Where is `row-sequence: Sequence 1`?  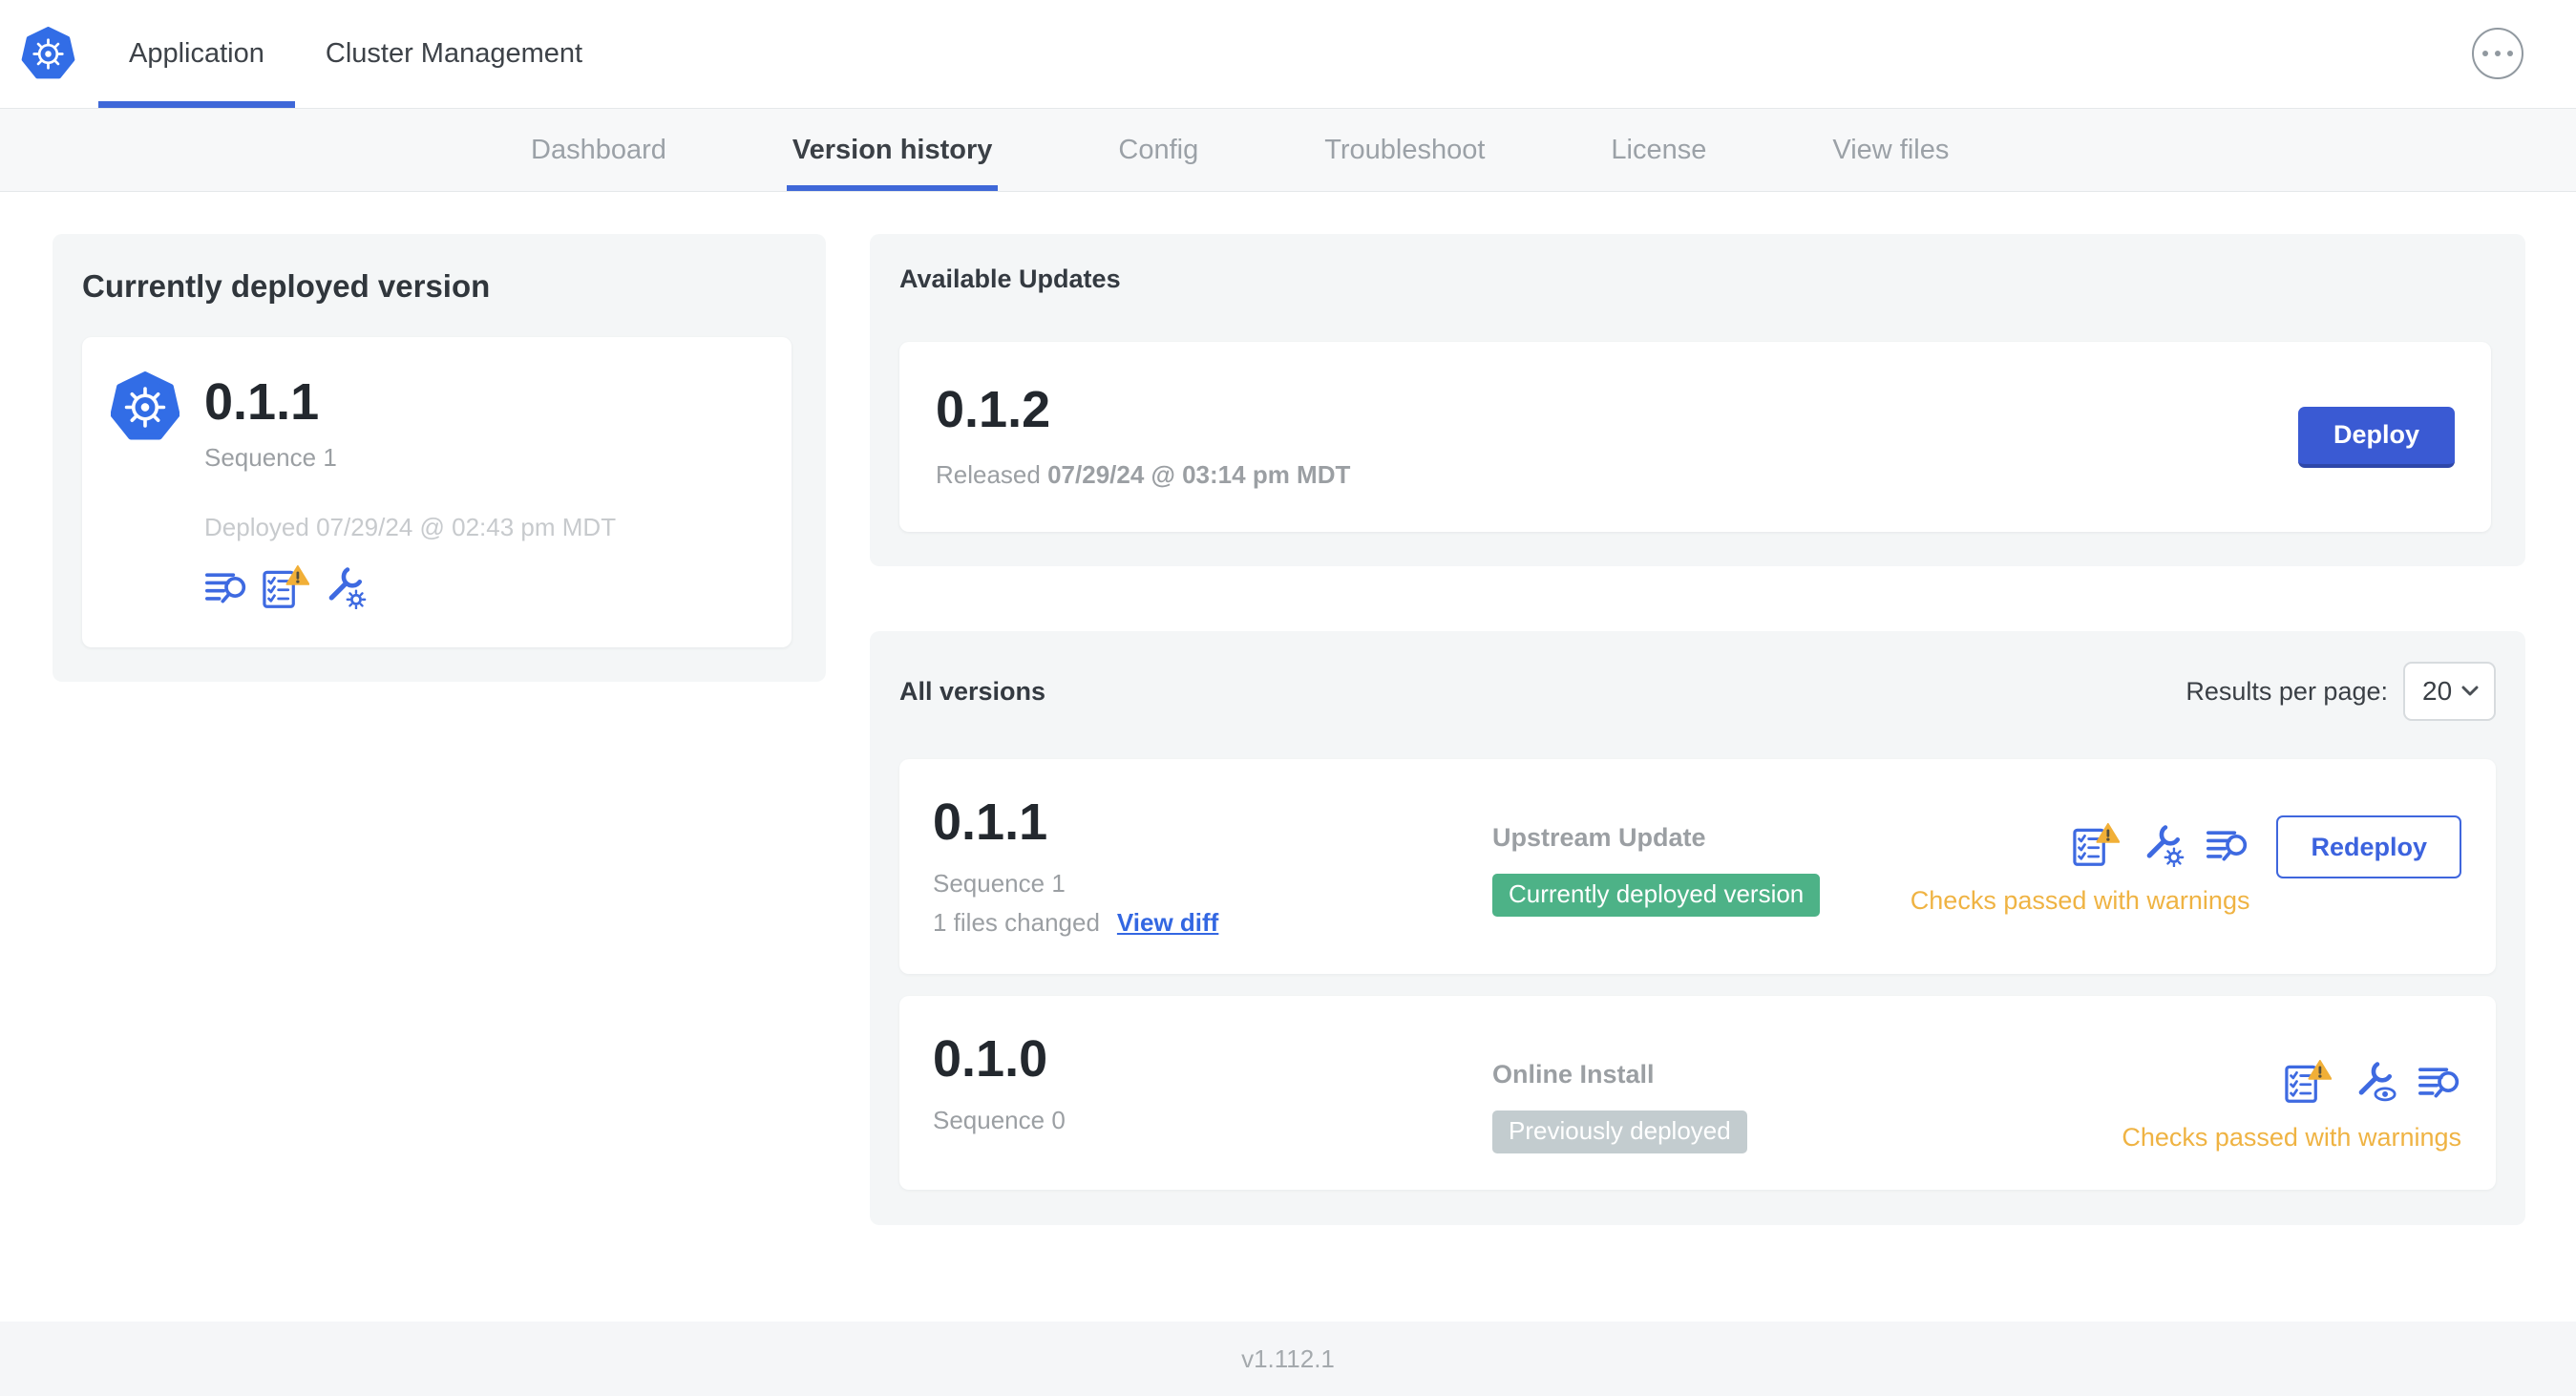
row-sequence: Sequence 1 is located at coordinates (999, 883).